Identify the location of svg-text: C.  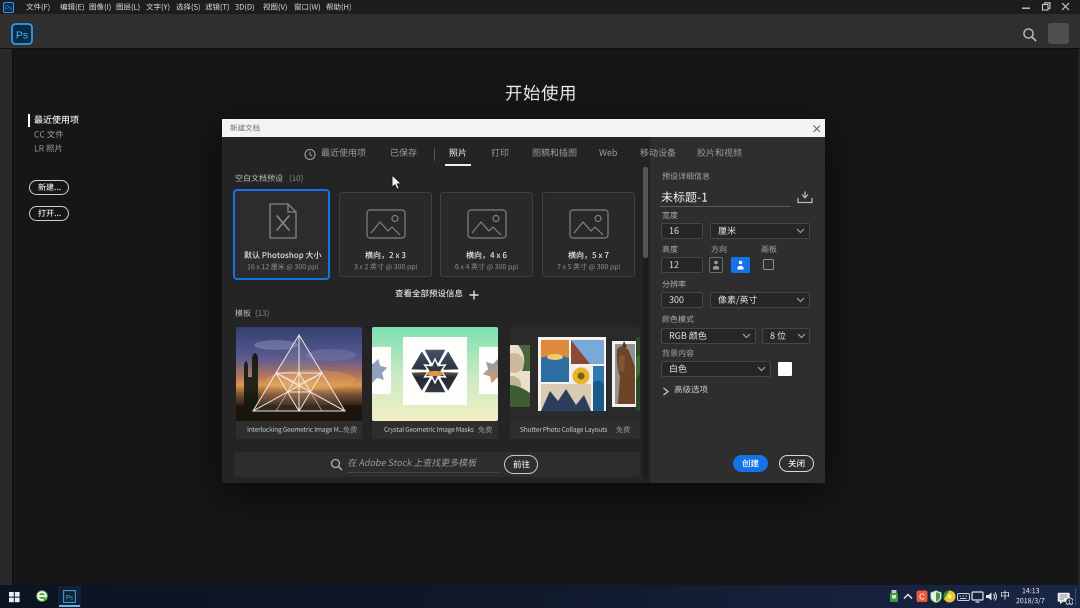
(922, 597).